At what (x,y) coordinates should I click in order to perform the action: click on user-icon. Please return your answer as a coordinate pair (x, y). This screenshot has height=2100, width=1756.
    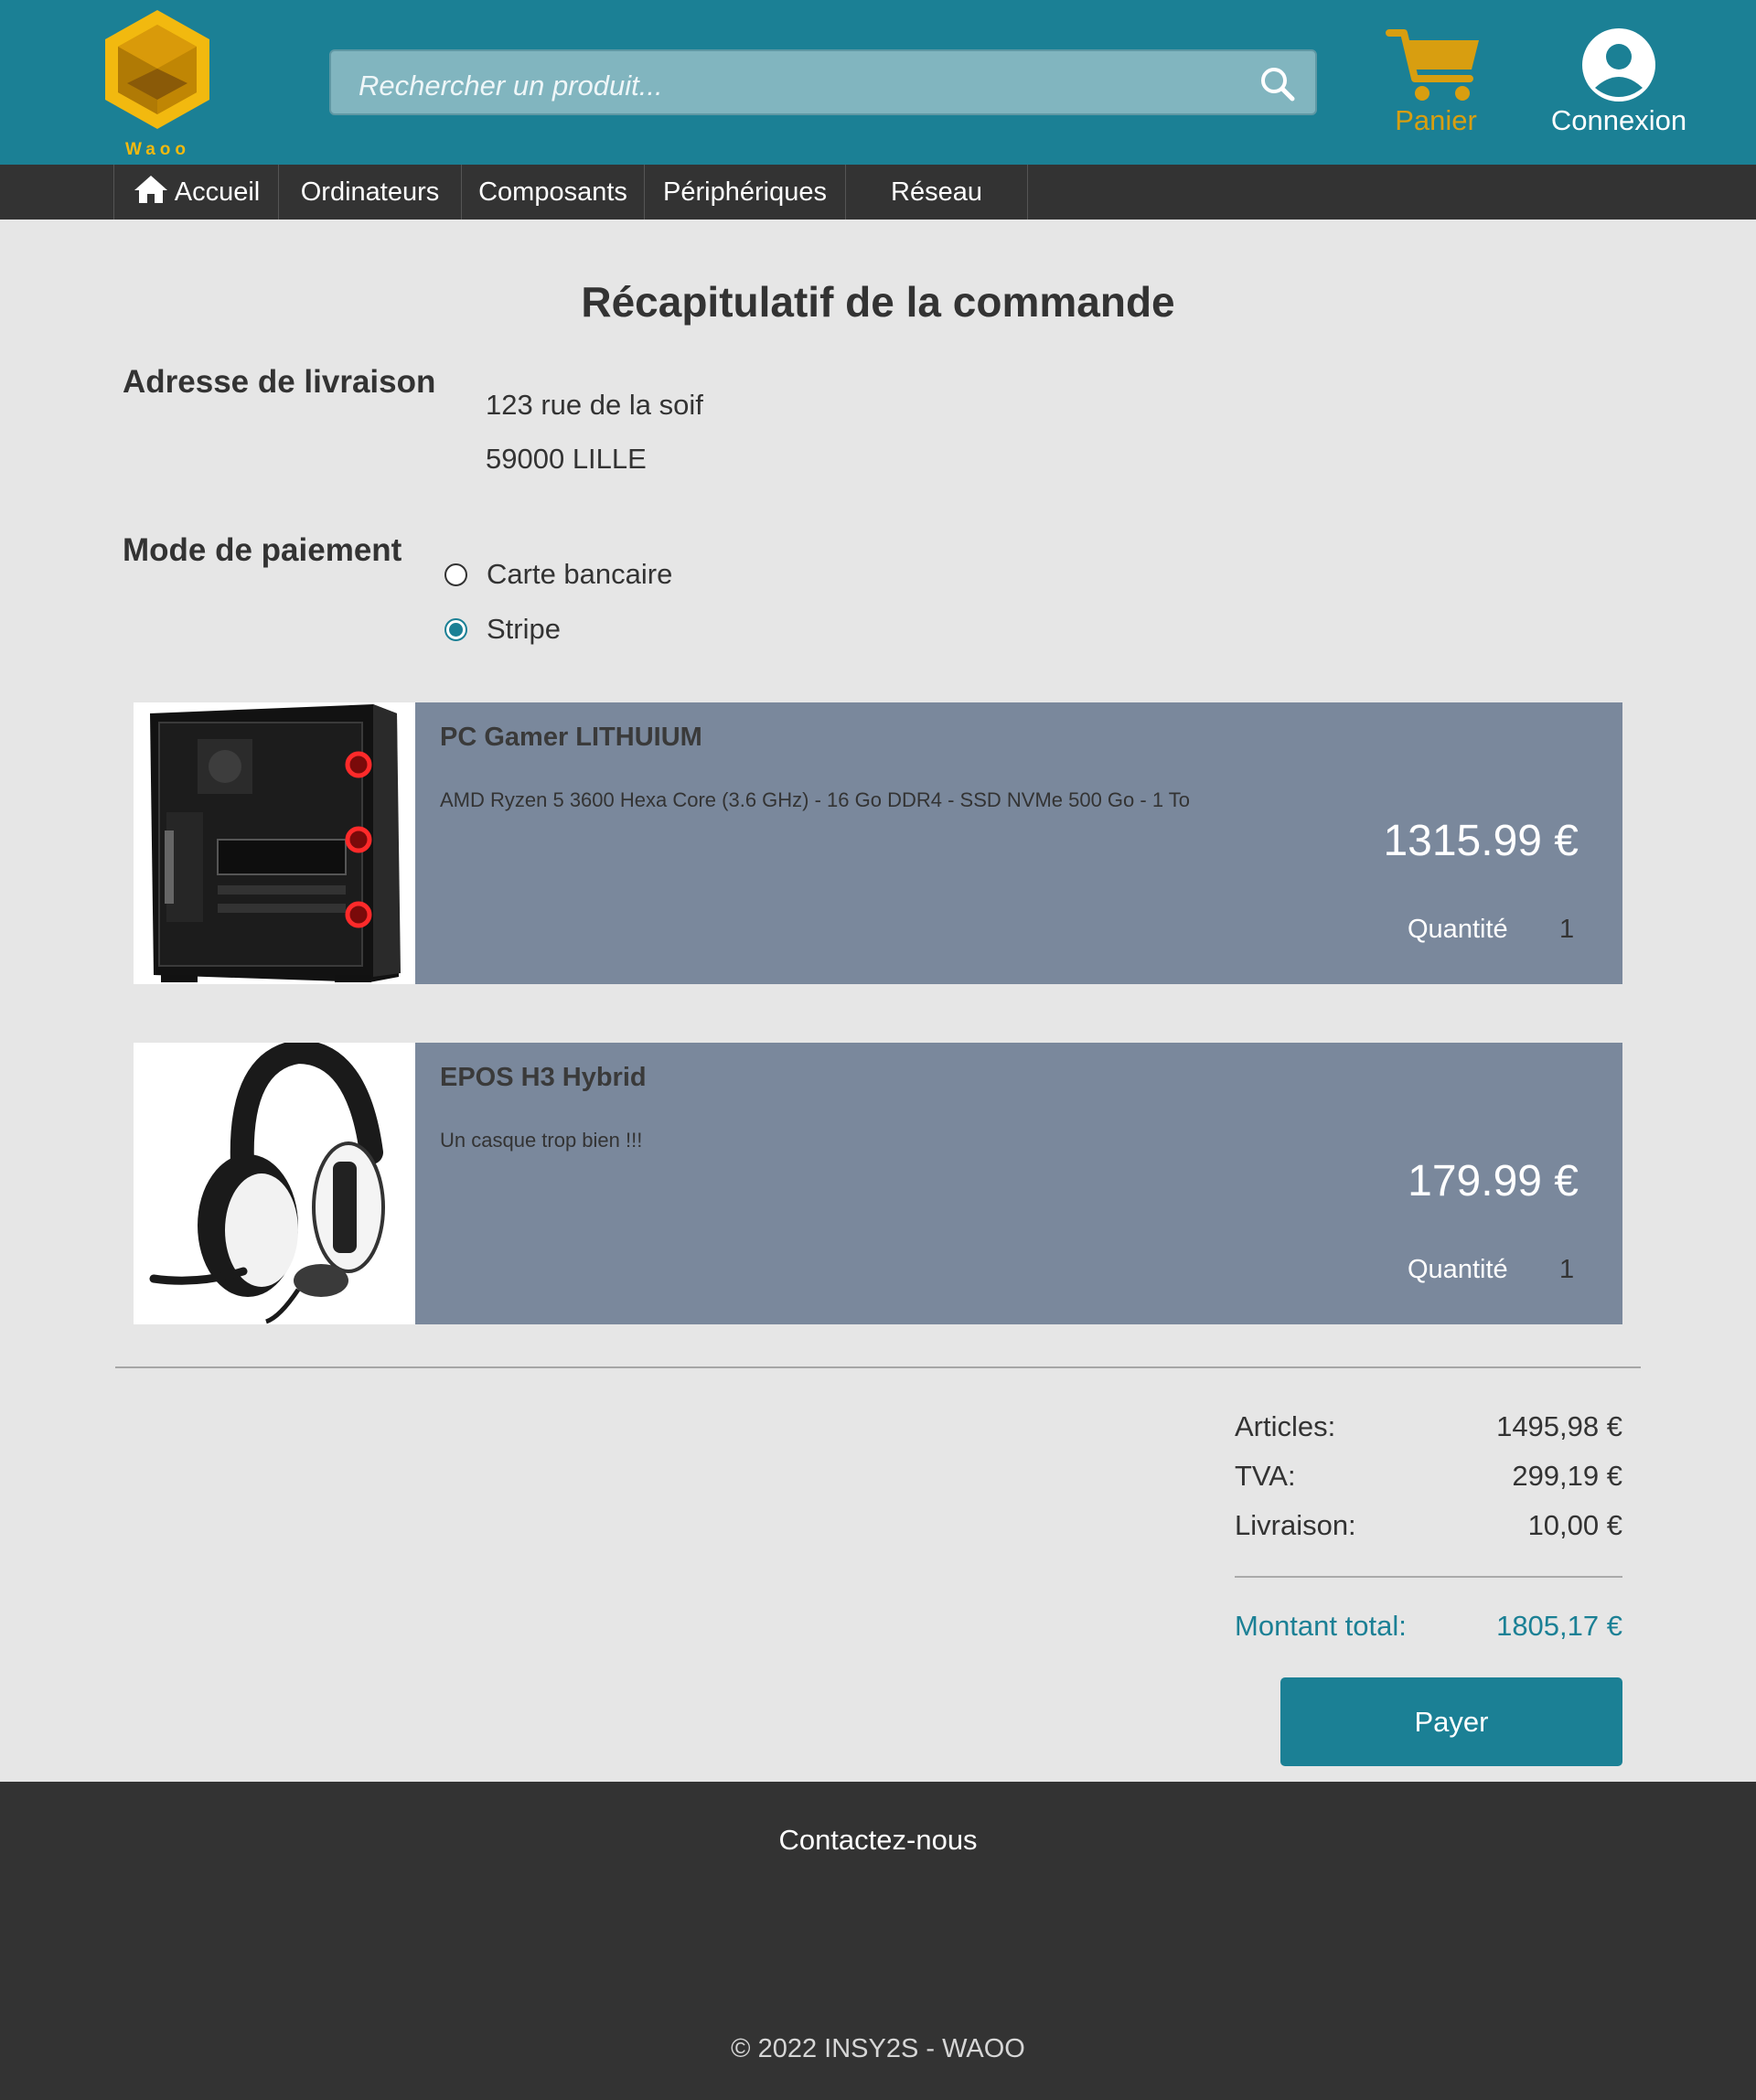
    Looking at the image, I should click on (1618, 65).